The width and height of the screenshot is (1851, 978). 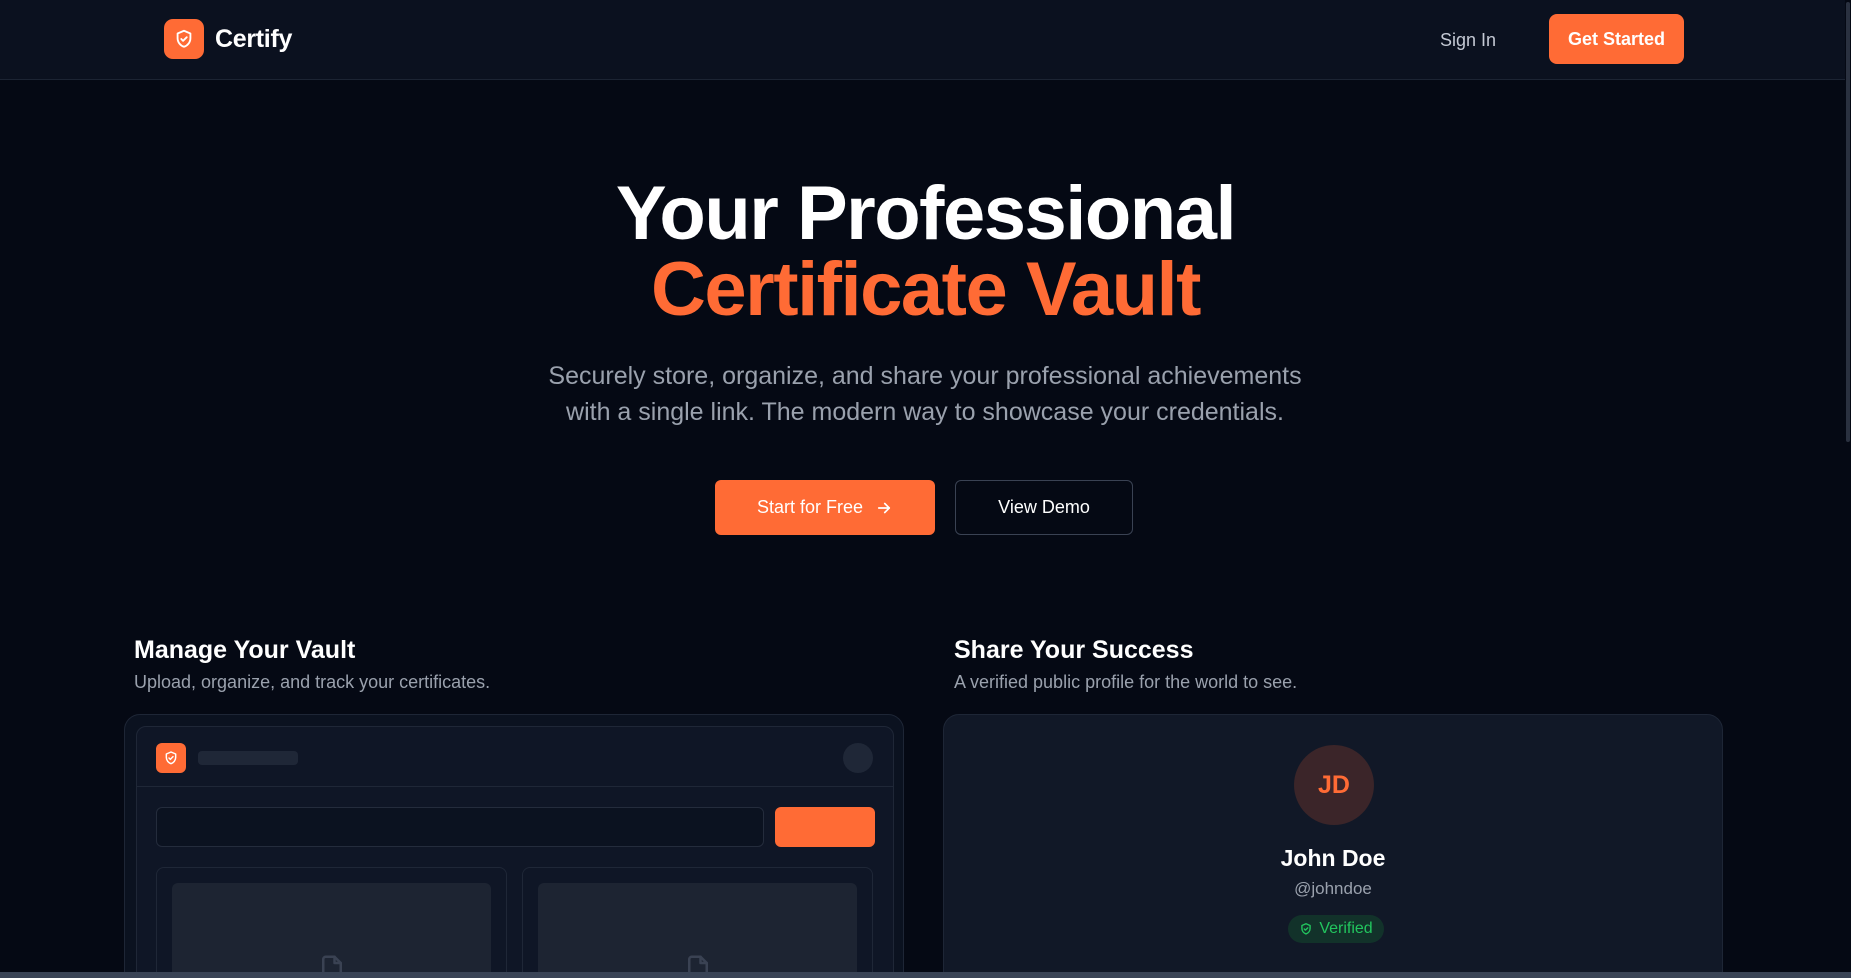 I want to click on profile-handle: @johndoe, so click(x=1333, y=888).